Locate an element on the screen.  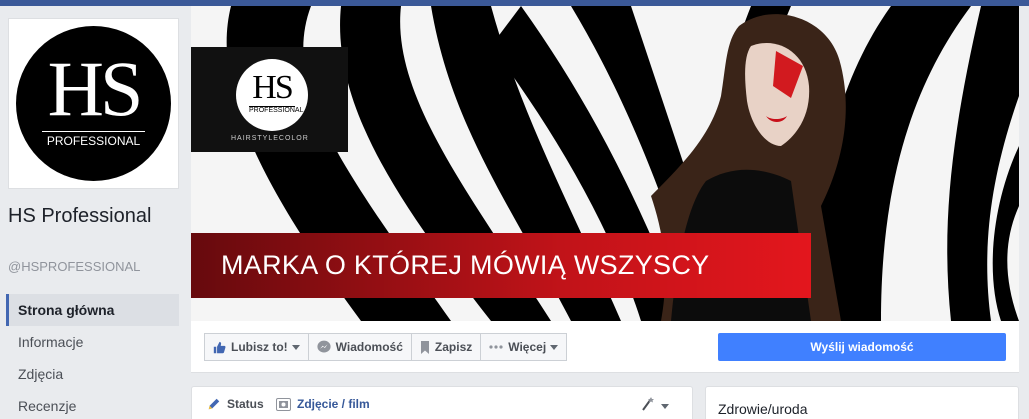
save-button-label: Zapisz is located at coordinates (453, 347).